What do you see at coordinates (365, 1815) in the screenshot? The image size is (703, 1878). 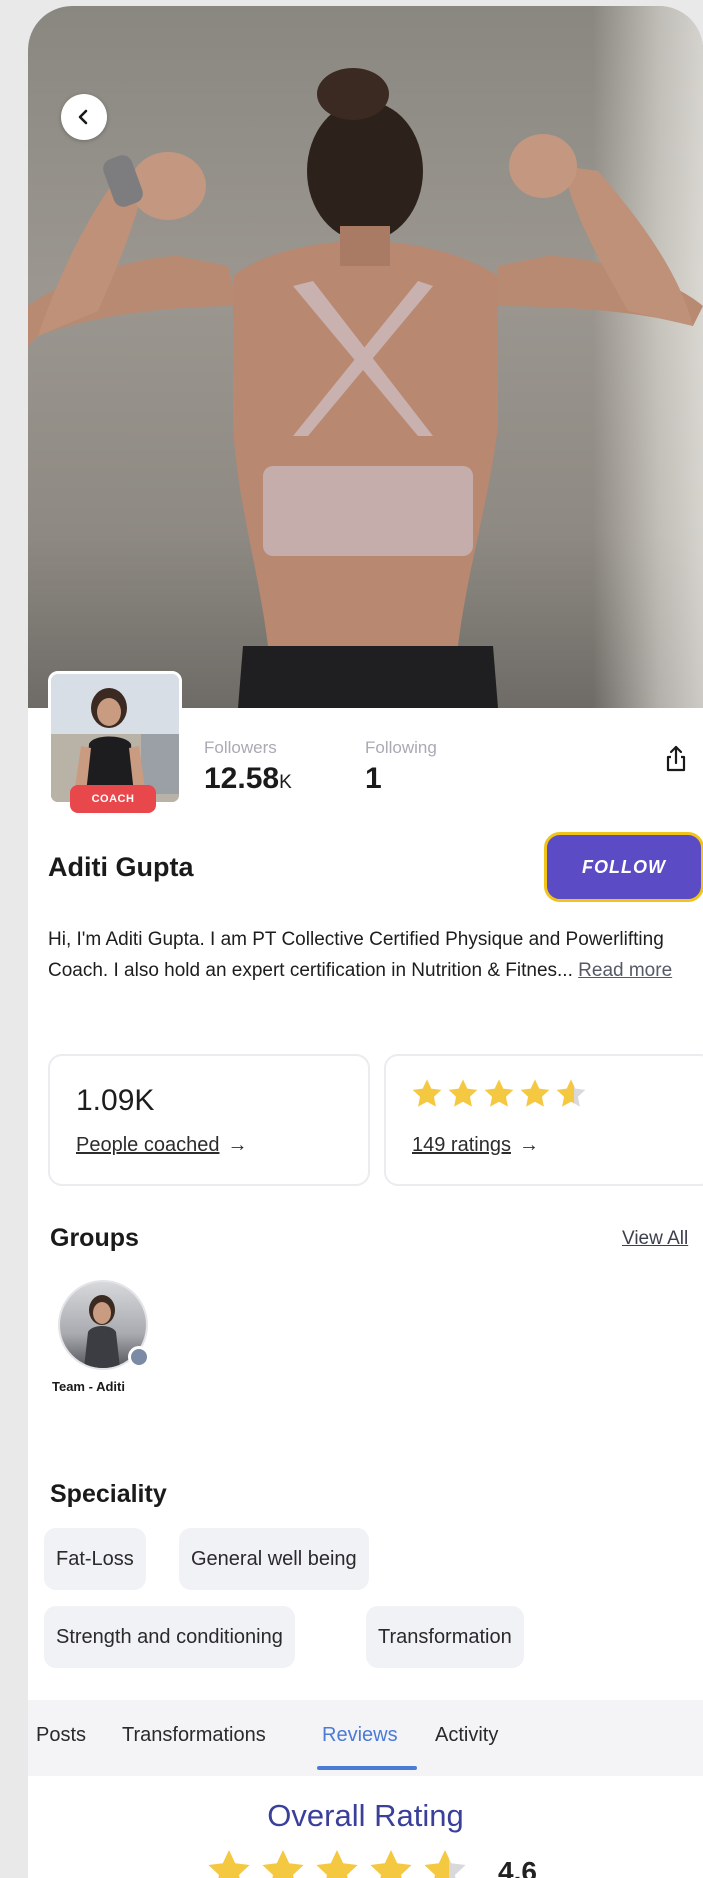 I see `overall-rating-title: Overall Rating` at bounding box center [365, 1815].